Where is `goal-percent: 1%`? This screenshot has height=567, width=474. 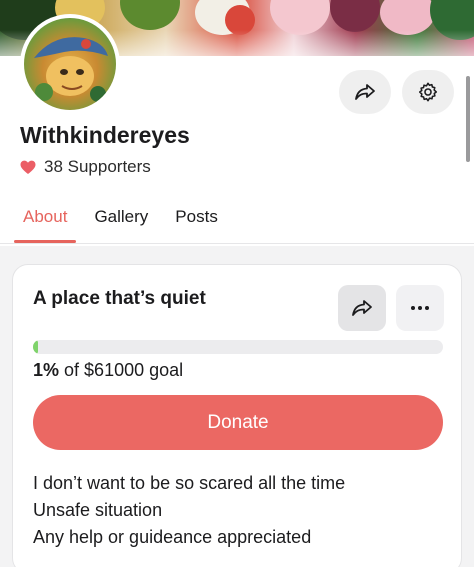
goal-percent: 1% is located at coordinates (46, 370).